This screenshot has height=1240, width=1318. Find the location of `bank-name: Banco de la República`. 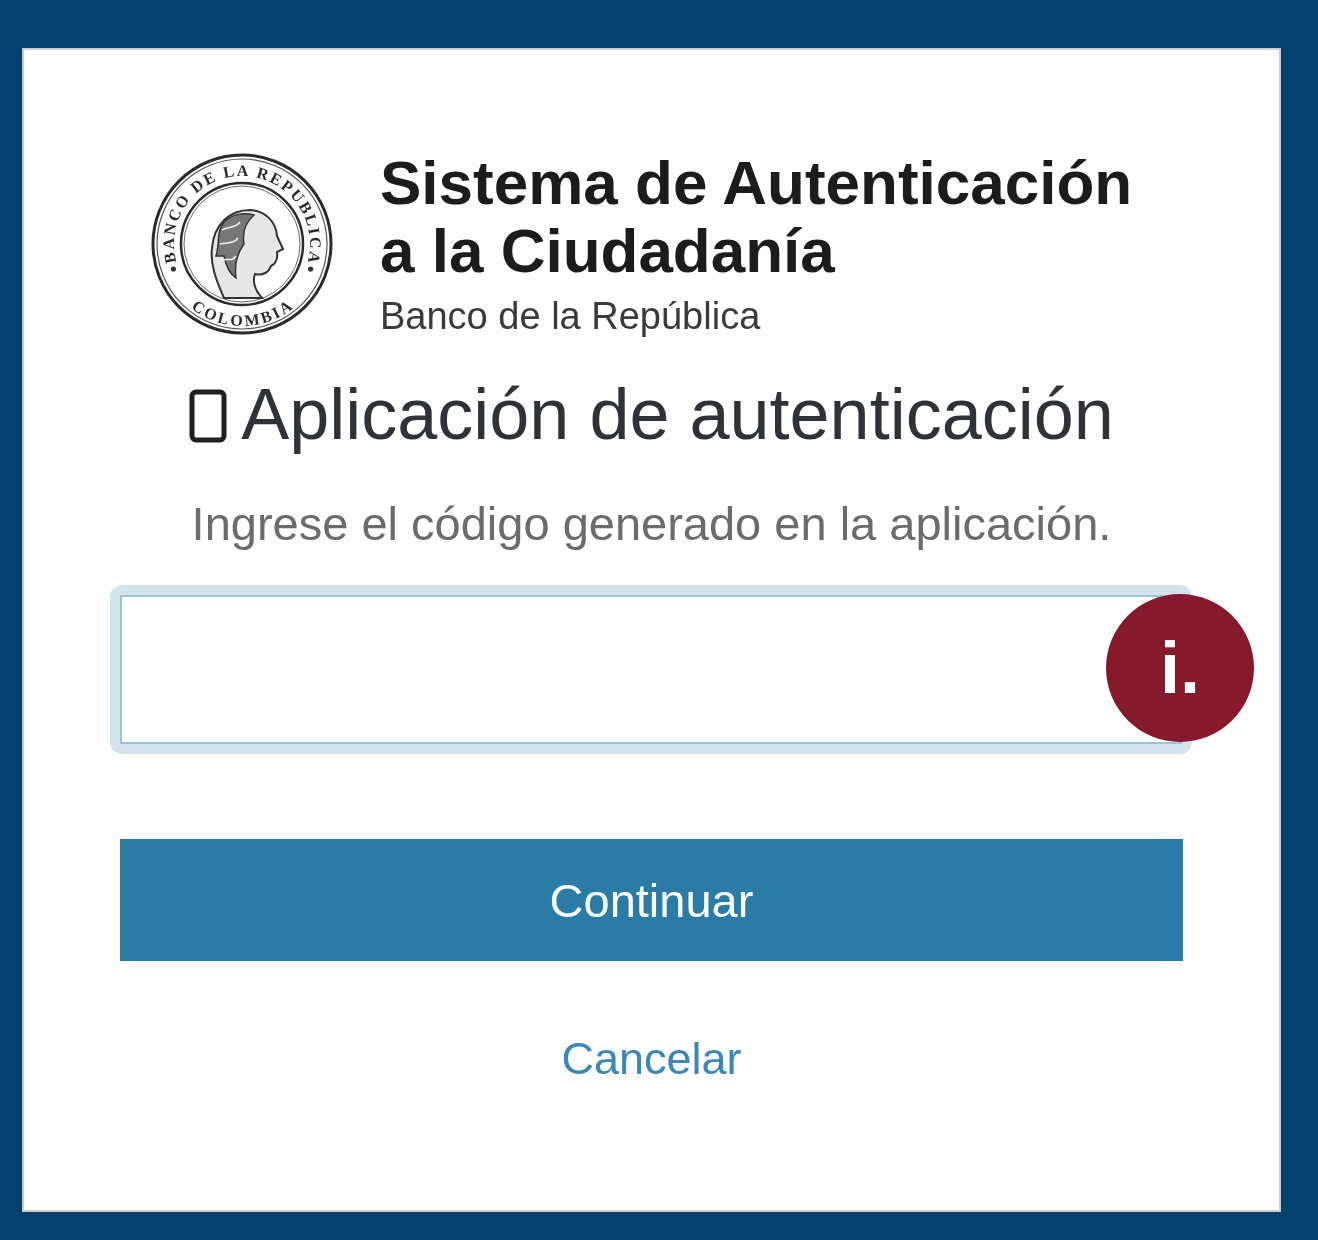

bank-name: Banco de la República is located at coordinates (571, 316).